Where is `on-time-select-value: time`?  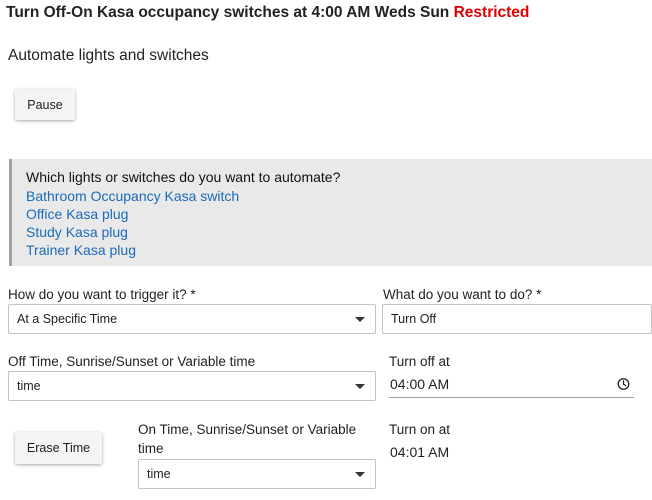 on-time-select-value: time is located at coordinates (159, 474).